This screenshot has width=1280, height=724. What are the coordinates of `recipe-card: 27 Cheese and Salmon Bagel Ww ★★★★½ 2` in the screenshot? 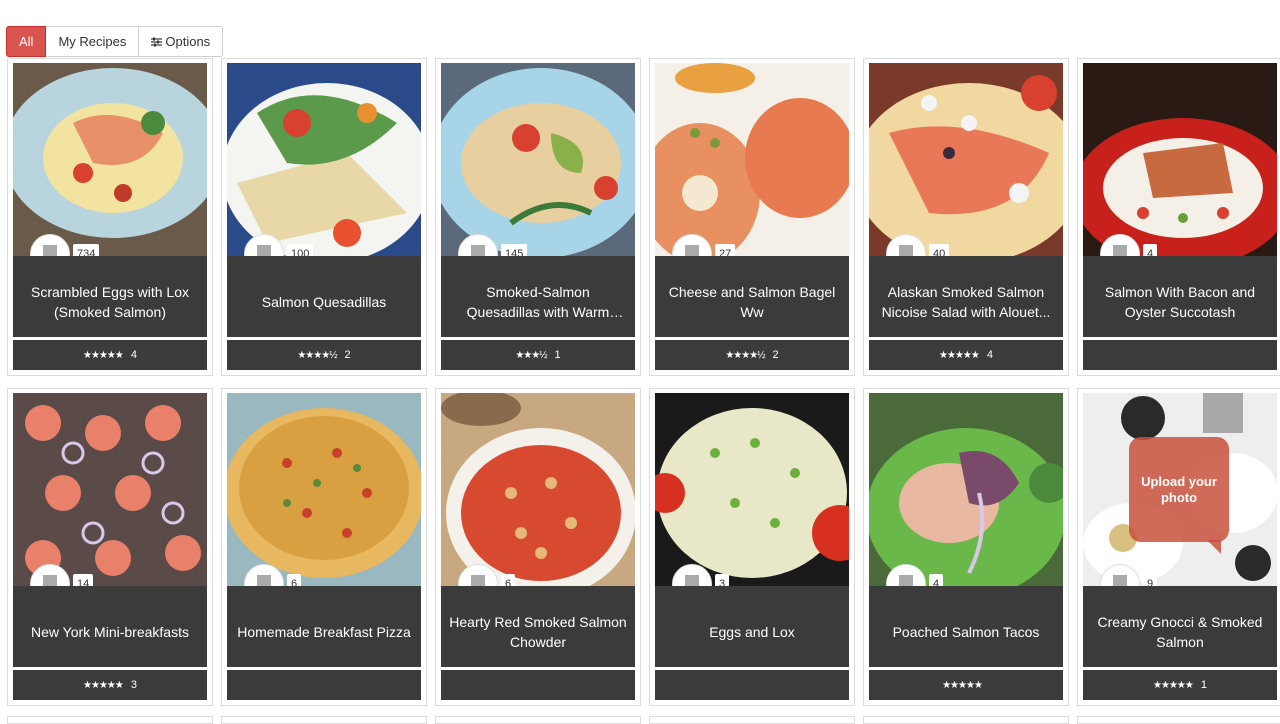 It's located at (752, 217).